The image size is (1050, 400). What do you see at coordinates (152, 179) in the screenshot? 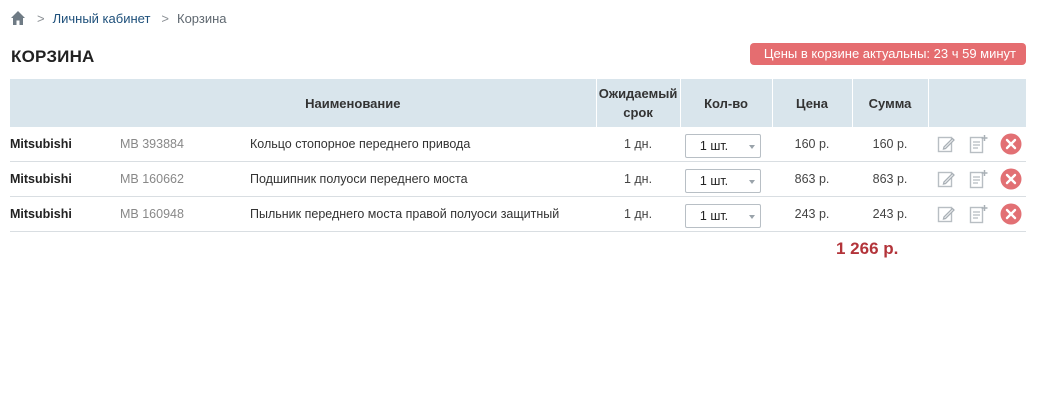
I see `row-article: MB 160662` at bounding box center [152, 179].